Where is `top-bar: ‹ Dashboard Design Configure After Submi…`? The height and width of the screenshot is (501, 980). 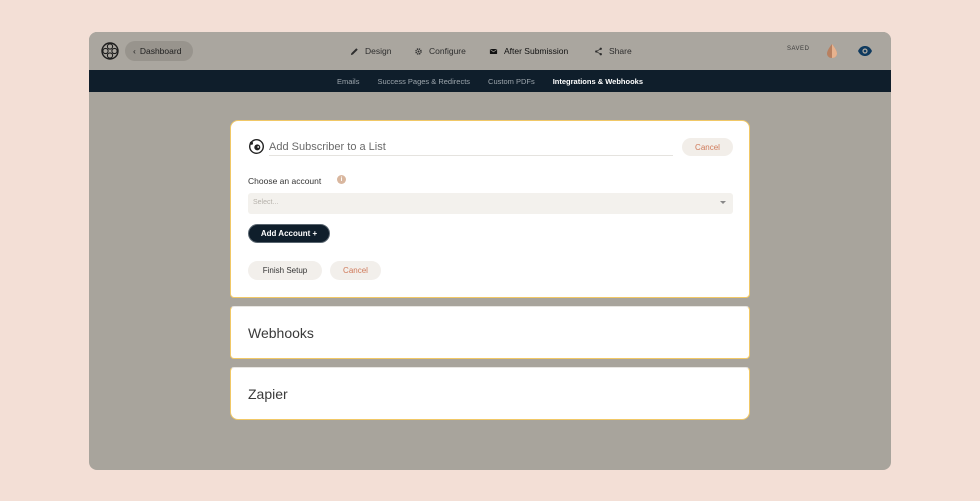 top-bar: ‹ Dashboard Design Configure After Submi… is located at coordinates (490, 51).